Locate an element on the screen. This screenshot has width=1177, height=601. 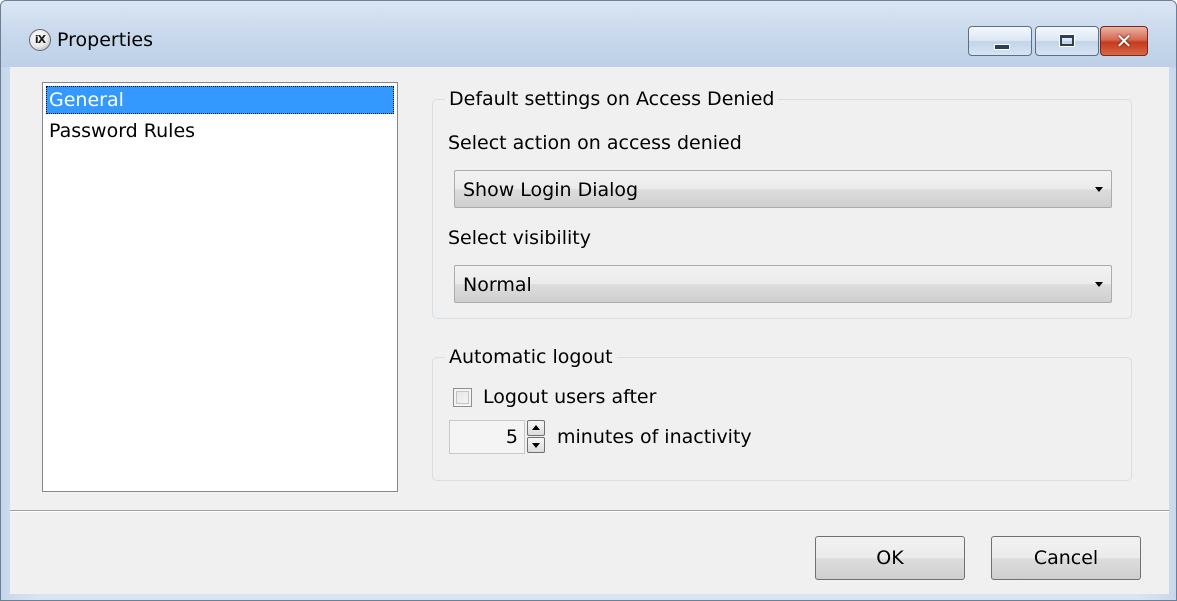
arrow-down-icon is located at coordinates (536, 445).